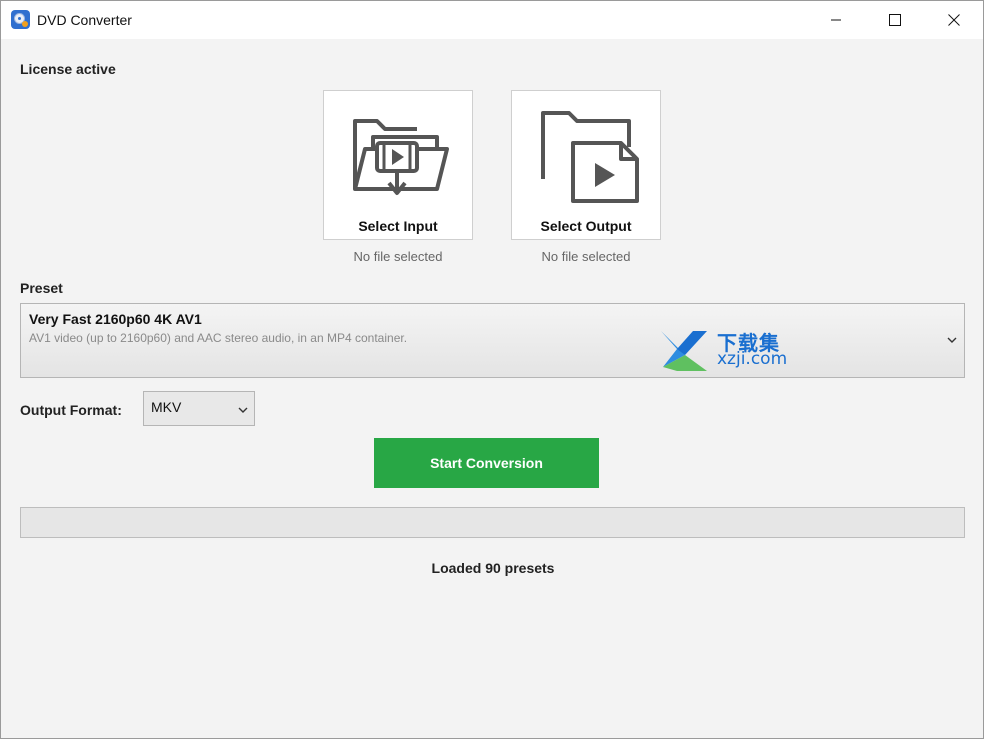 The height and width of the screenshot is (739, 984). I want to click on minimize-icon, so click(836, 20).